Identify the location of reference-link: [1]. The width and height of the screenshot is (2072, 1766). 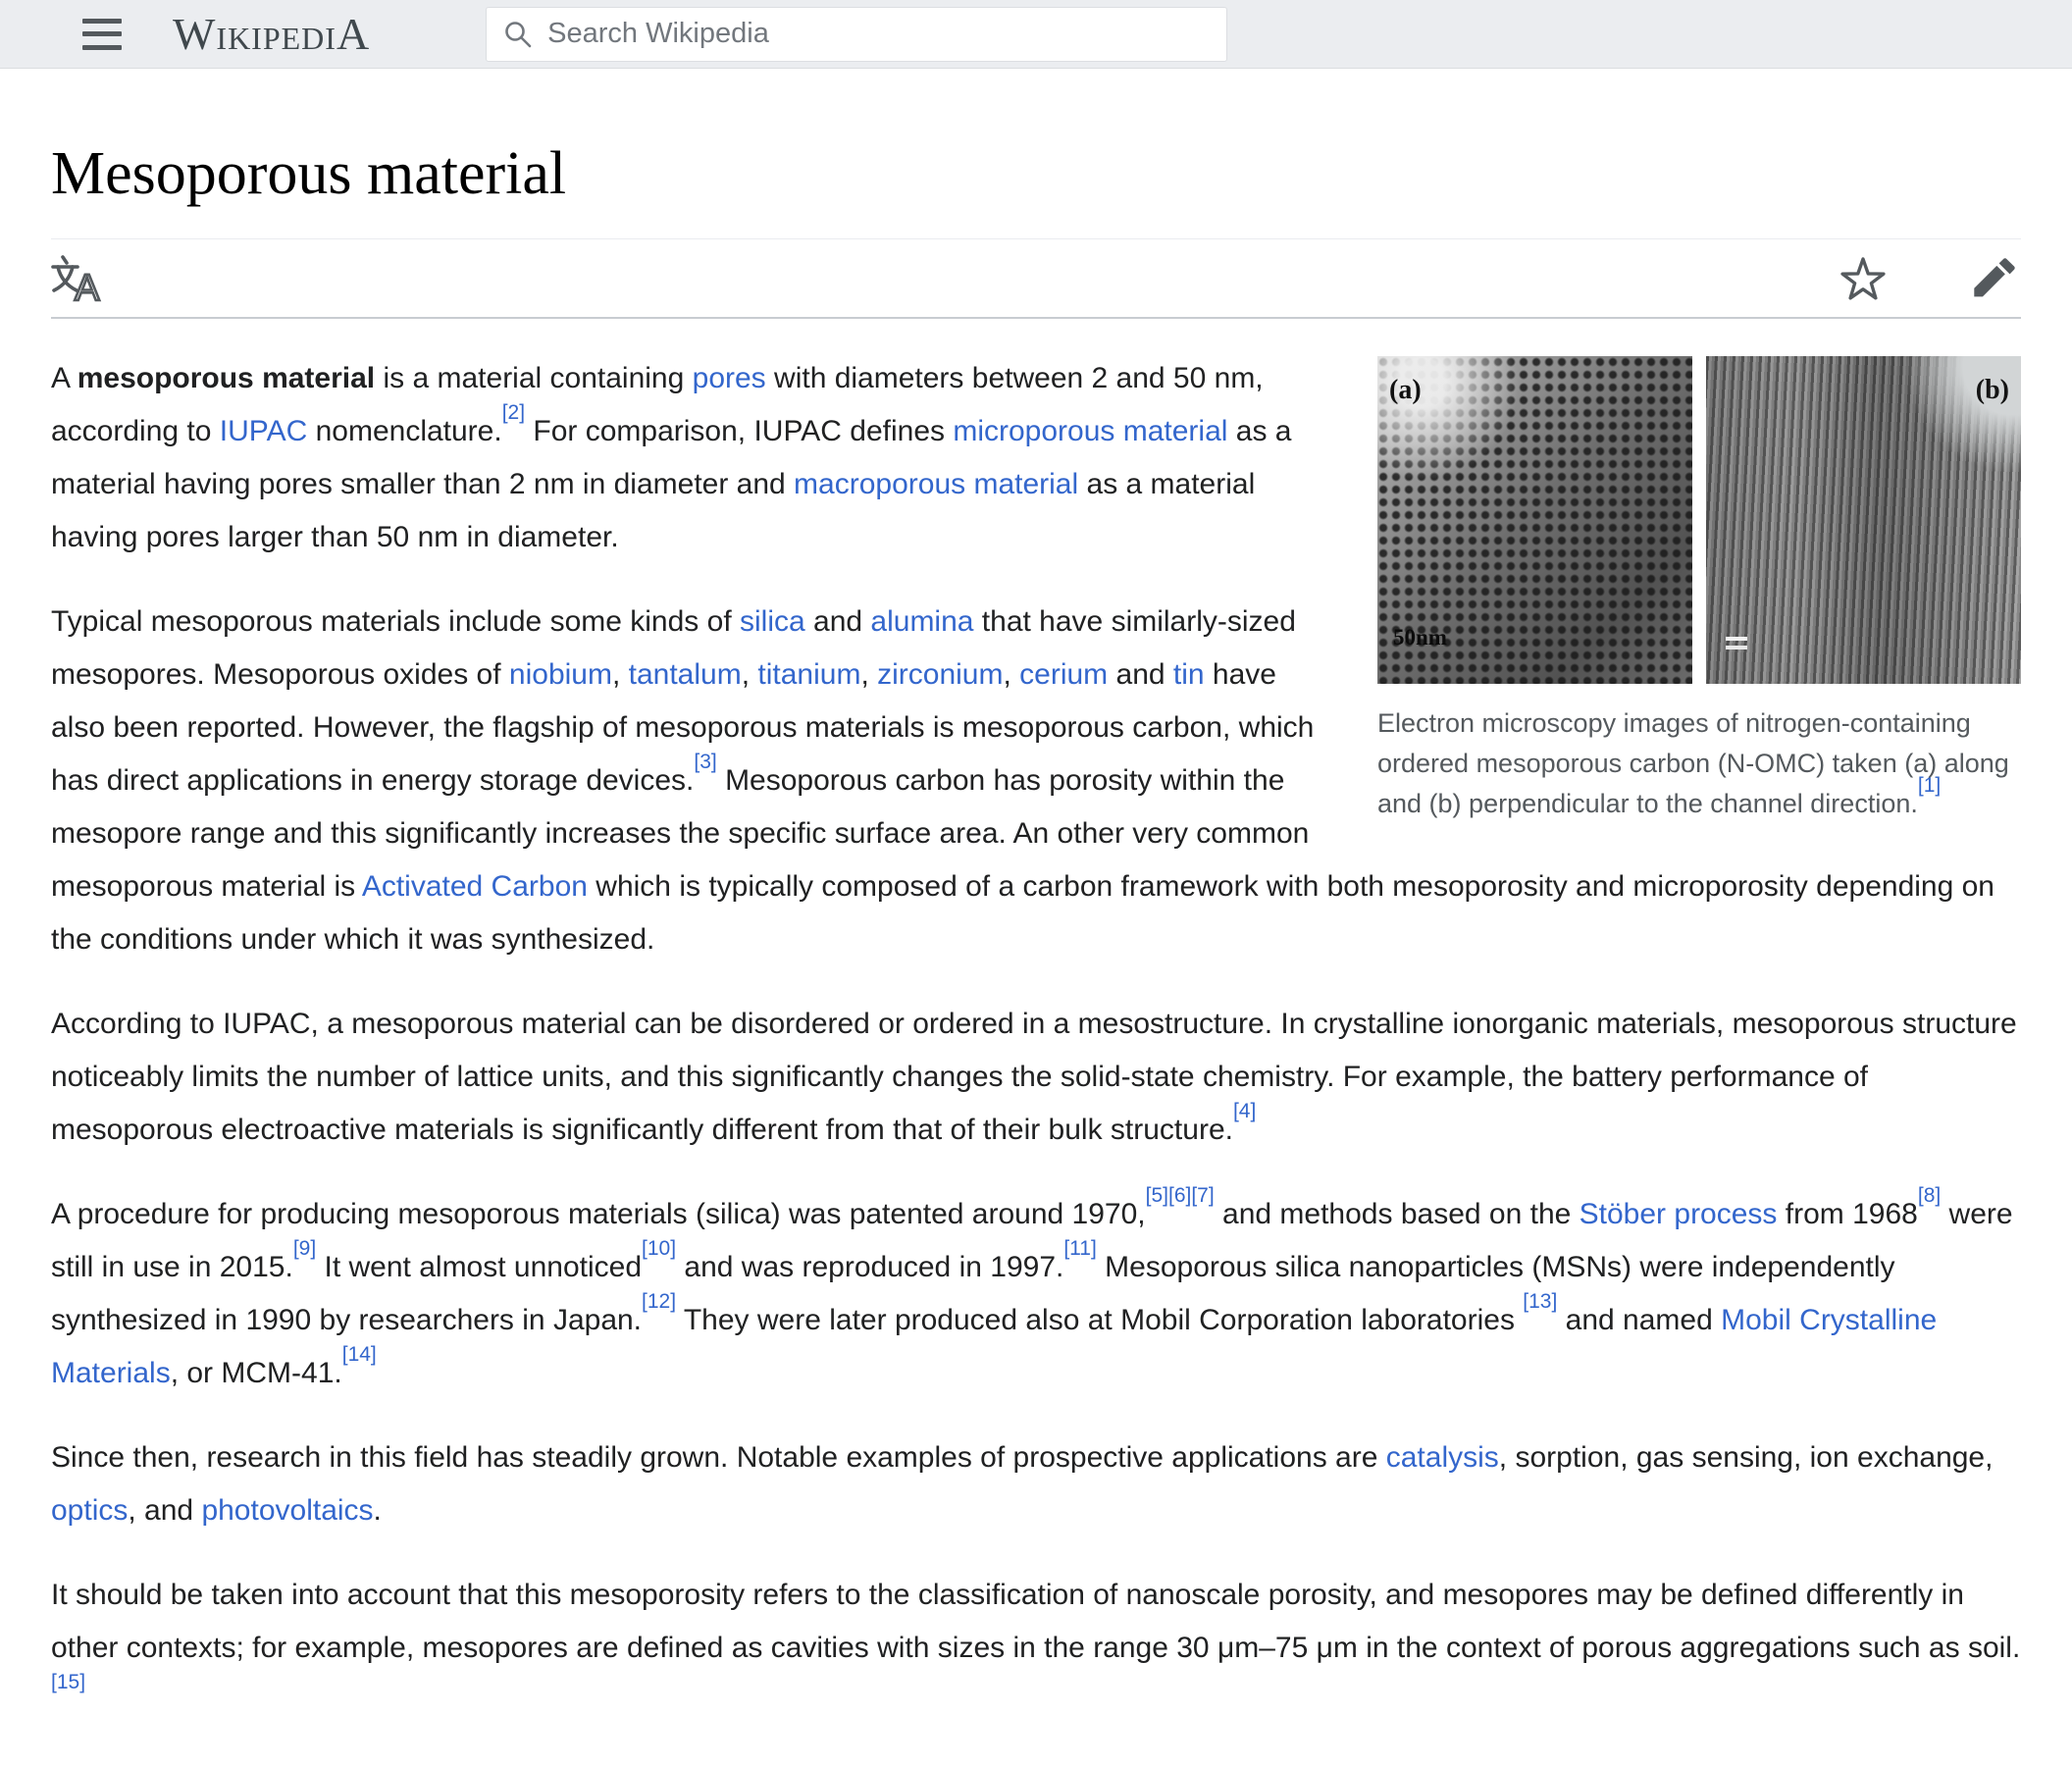
(1929, 785).